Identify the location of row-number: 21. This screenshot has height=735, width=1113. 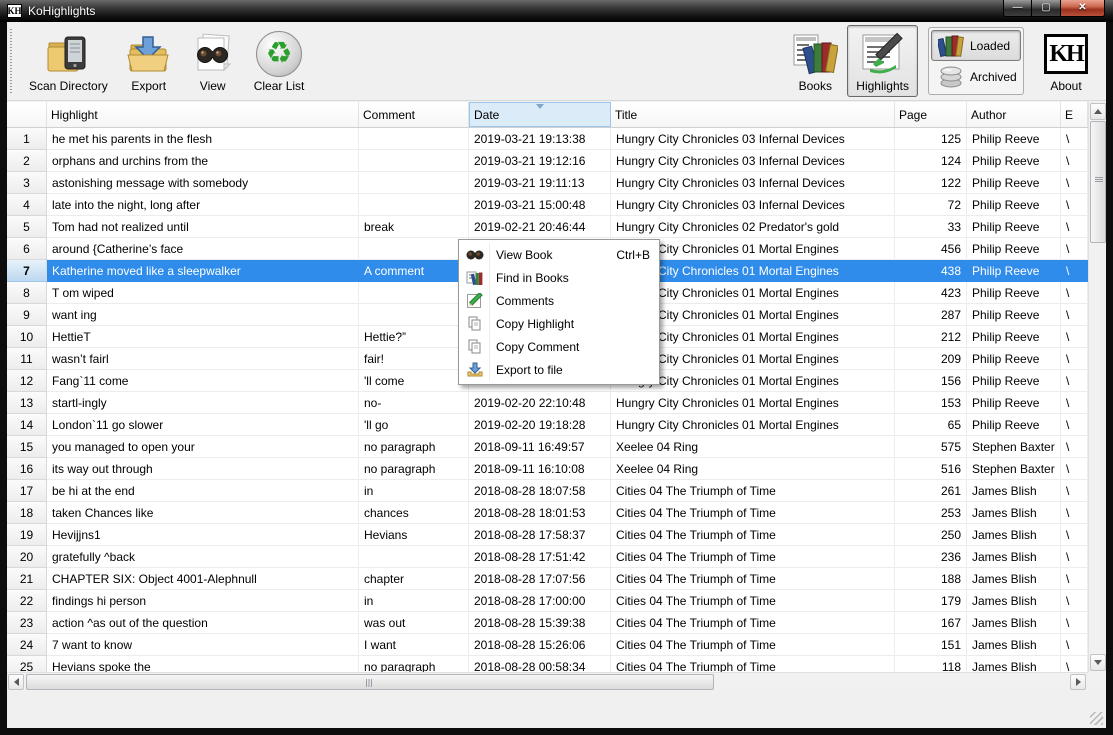
(27, 579).